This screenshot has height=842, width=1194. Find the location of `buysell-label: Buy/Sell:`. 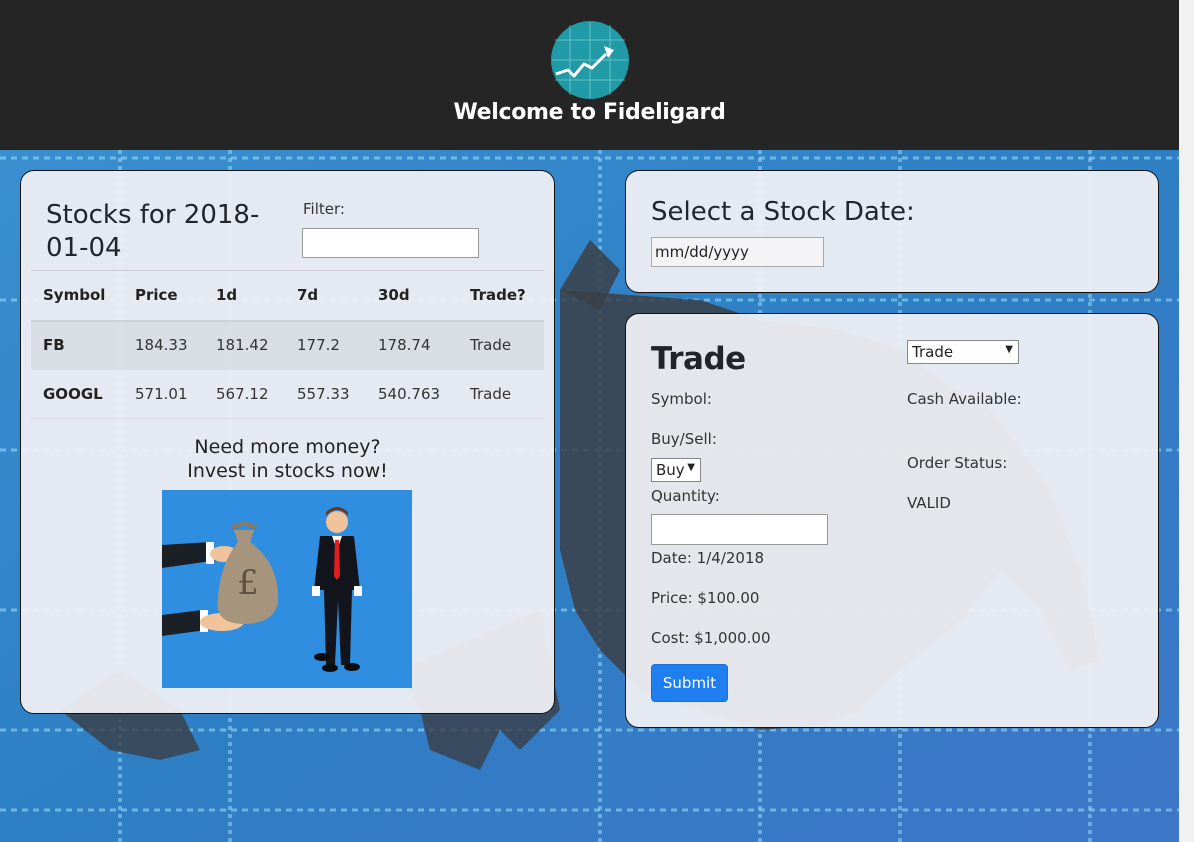

buysell-label: Buy/Sell: is located at coordinates (684, 439).